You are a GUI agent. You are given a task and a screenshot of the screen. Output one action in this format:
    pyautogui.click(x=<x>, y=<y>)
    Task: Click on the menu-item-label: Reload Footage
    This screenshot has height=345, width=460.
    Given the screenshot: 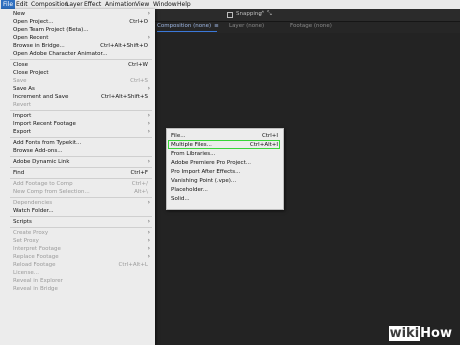 What is the action you would take?
    pyautogui.click(x=34, y=265)
    